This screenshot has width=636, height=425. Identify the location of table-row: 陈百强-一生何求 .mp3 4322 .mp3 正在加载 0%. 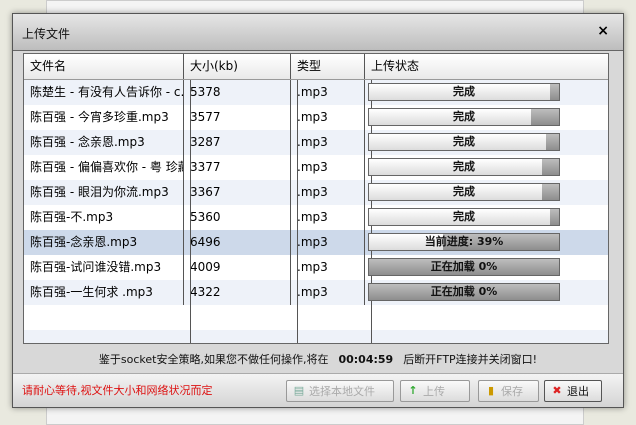
(316, 292).